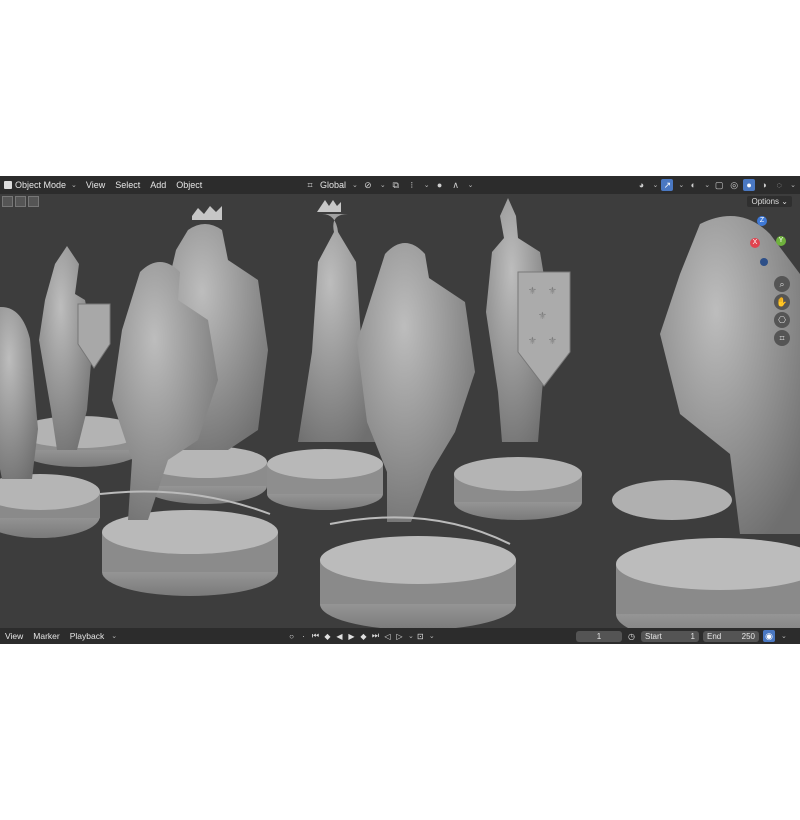 This screenshot has width=800, height=820. I want to click on mode-label: Object Mode, so click(41, 185).